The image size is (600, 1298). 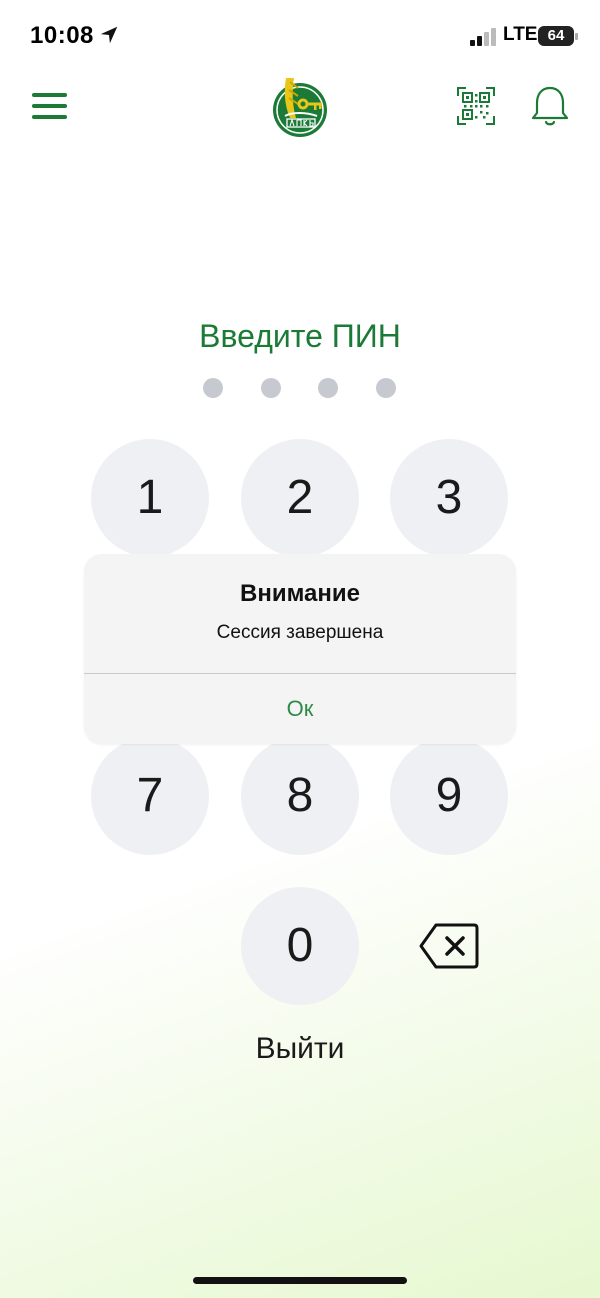 What do you see at coordinates (300, 1280) in the screenshot?
I see `home-indicator` at bounding box center [300, 1280].